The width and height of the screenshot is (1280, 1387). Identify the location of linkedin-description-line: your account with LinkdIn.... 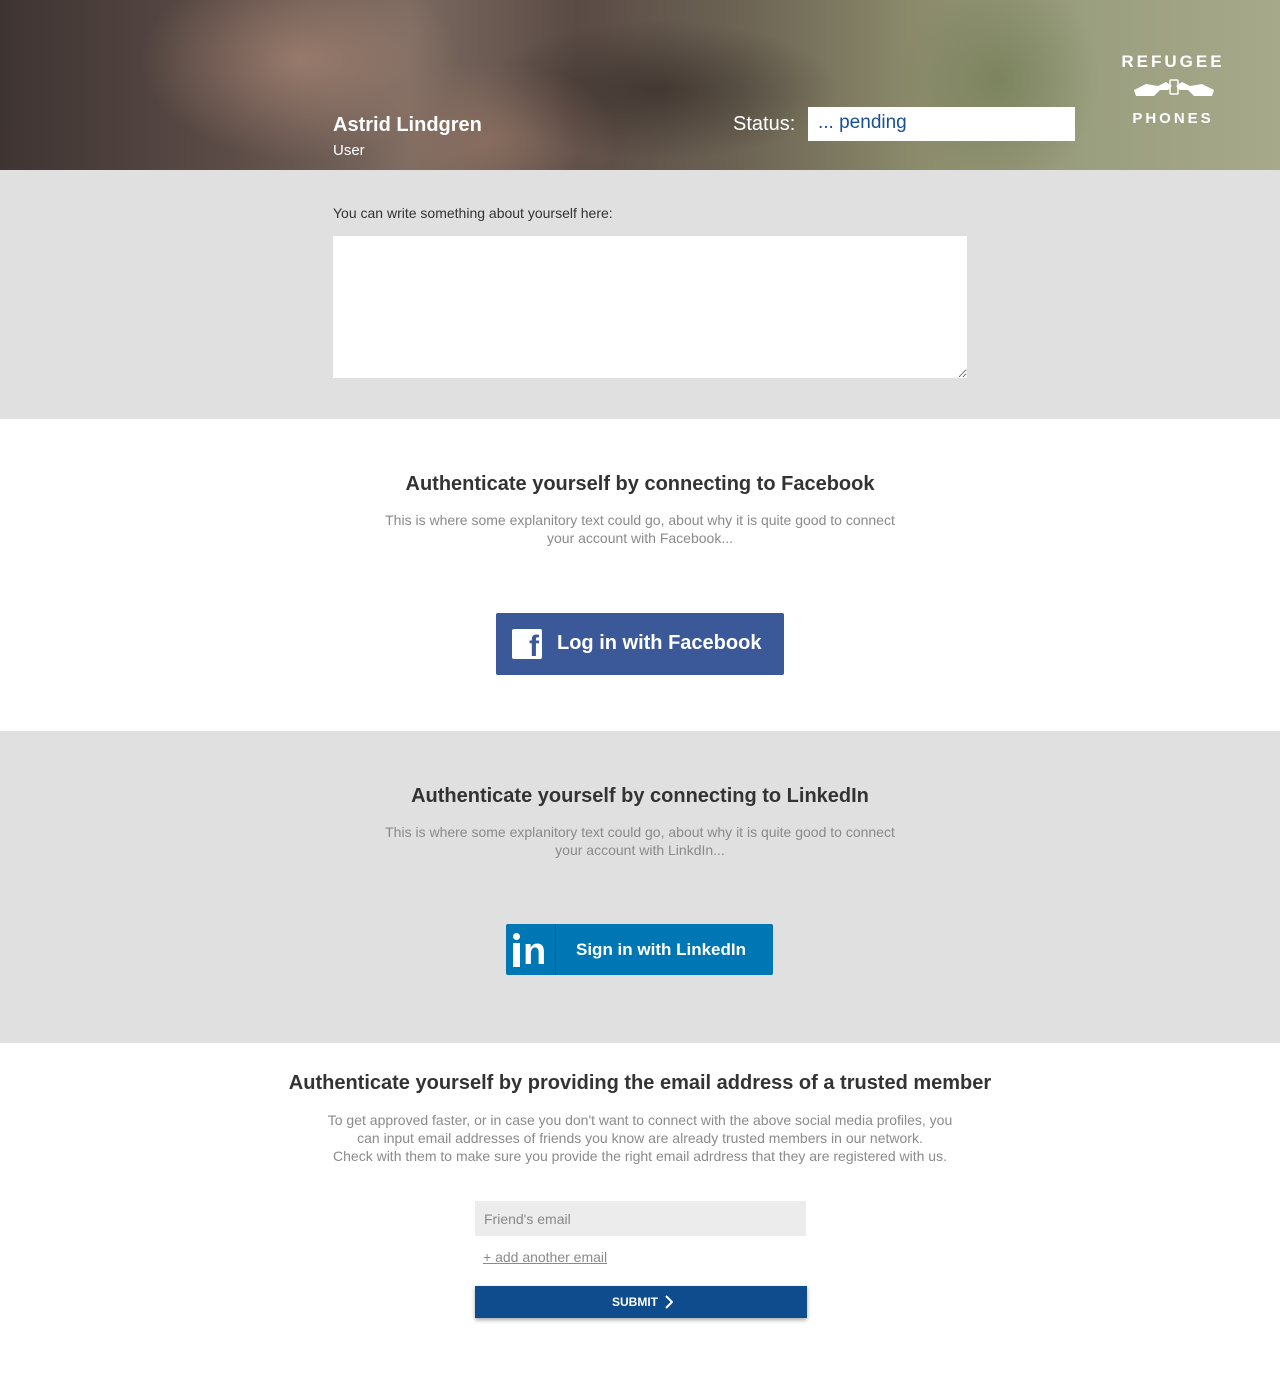
(640, 850).